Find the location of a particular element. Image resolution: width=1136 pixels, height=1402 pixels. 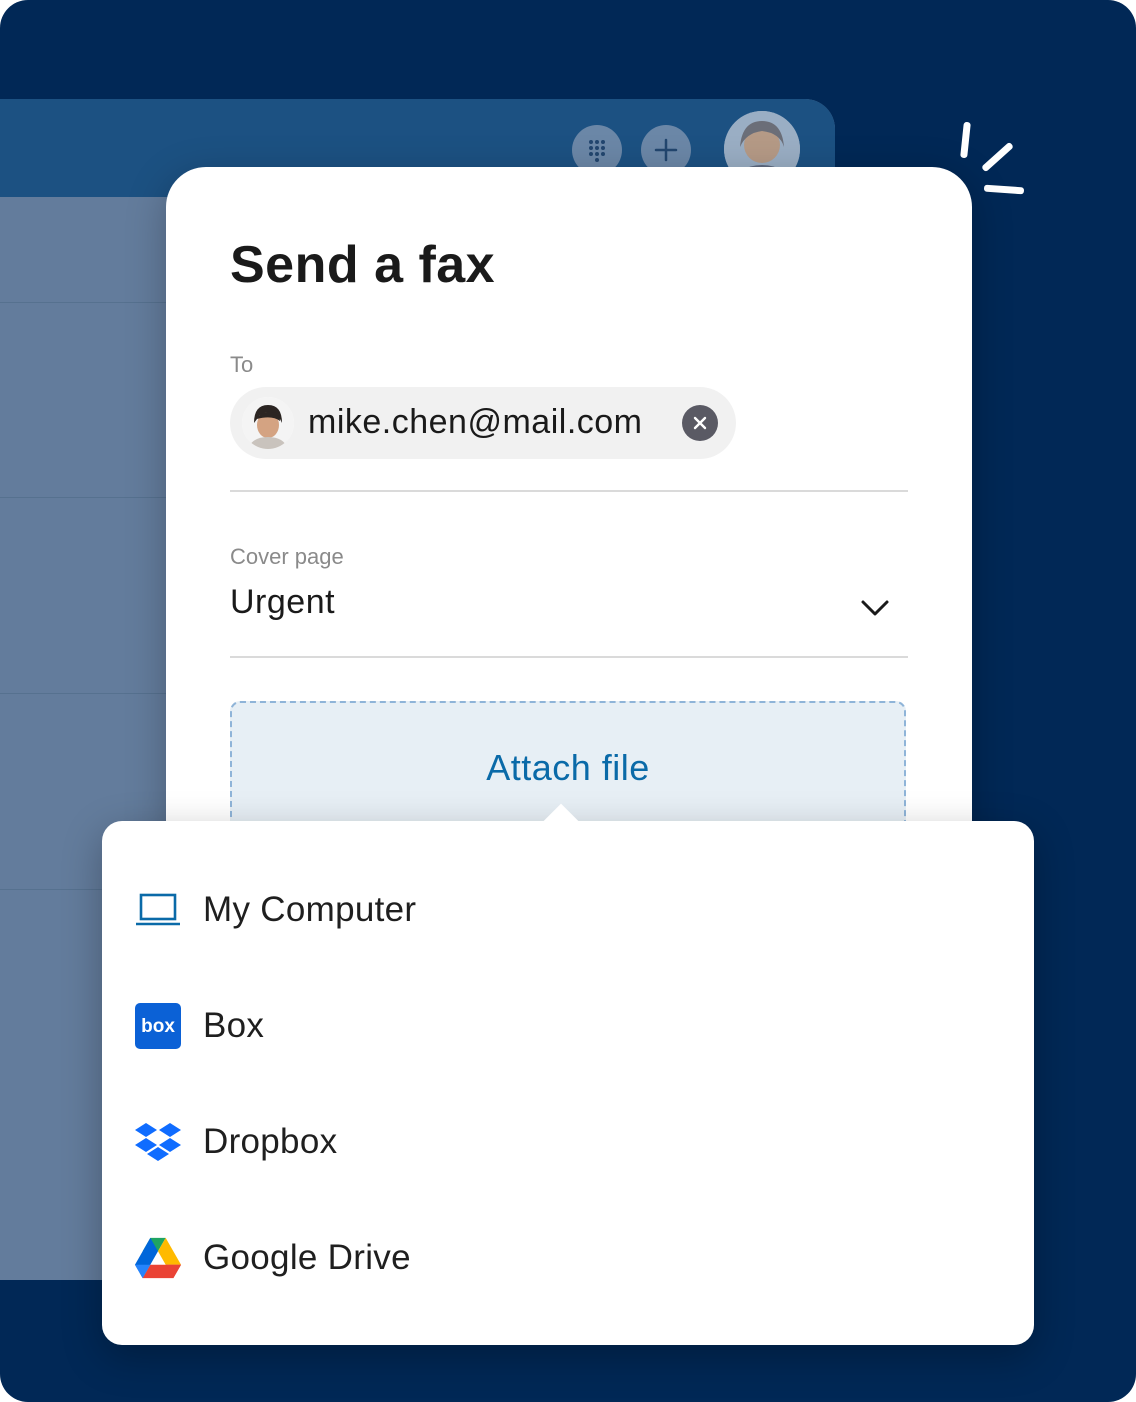

menu-item-label: Box is located at coordinates (234, 1025).